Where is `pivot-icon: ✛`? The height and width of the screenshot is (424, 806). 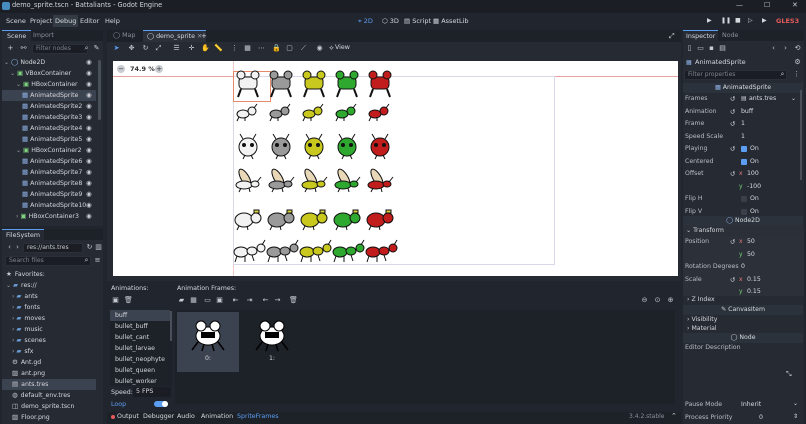
pivot-icon: ✛ is located at coordinates (191, 48).